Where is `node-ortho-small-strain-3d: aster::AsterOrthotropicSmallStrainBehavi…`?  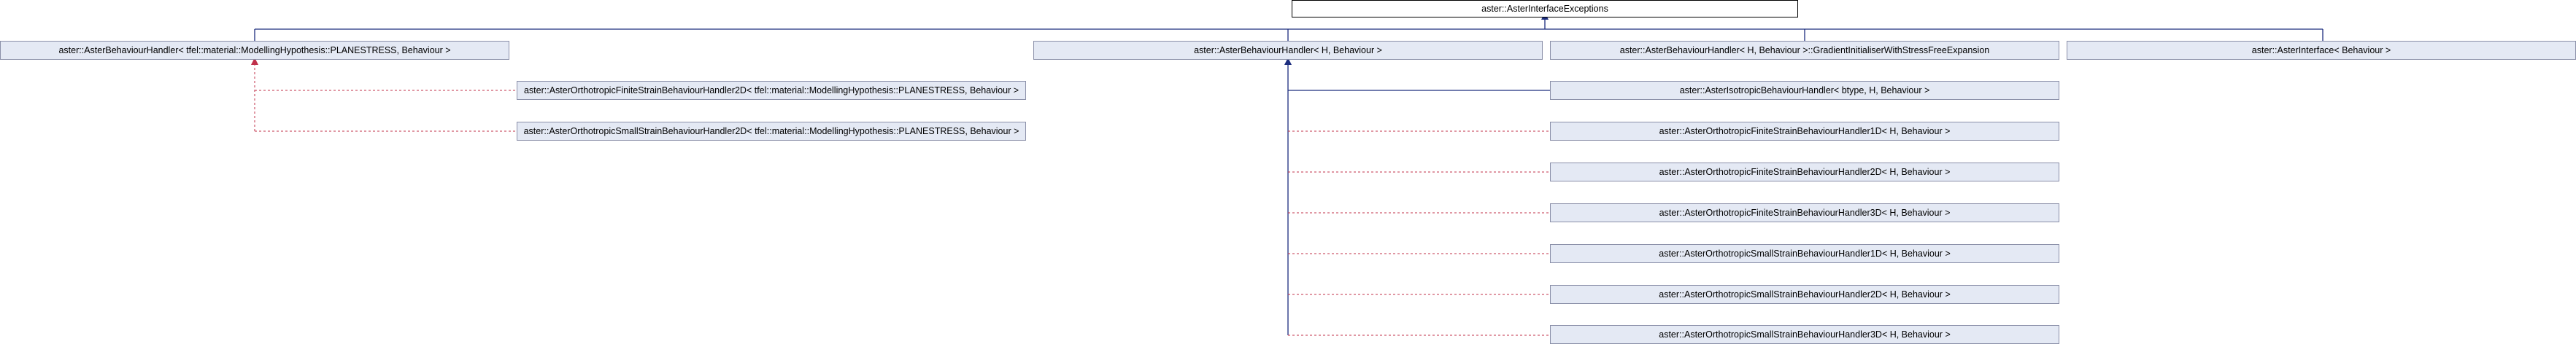 node-ortho-small-strain-3d: aster::AsterOrthotropicSmallStrainBehavi… is located at coordinates (1804, 334).